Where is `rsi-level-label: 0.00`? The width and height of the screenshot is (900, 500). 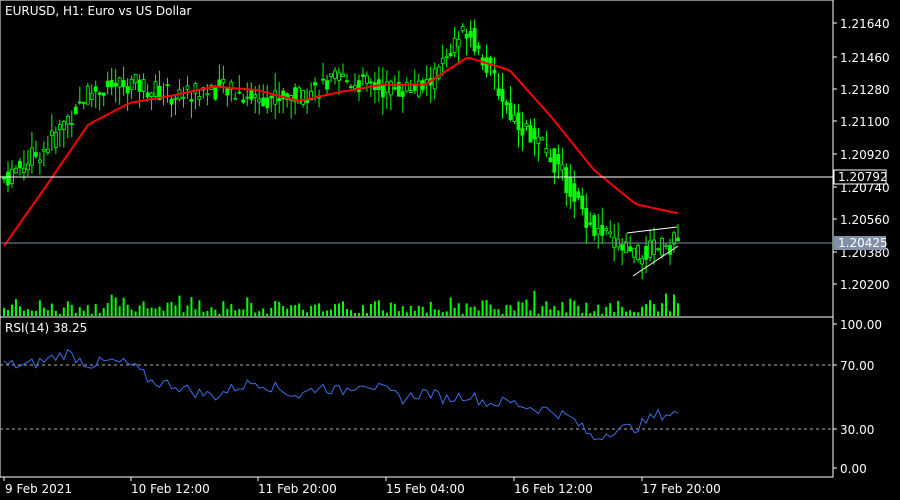 rsi-level-label: 0.00 is located at coordinates (853, 469).